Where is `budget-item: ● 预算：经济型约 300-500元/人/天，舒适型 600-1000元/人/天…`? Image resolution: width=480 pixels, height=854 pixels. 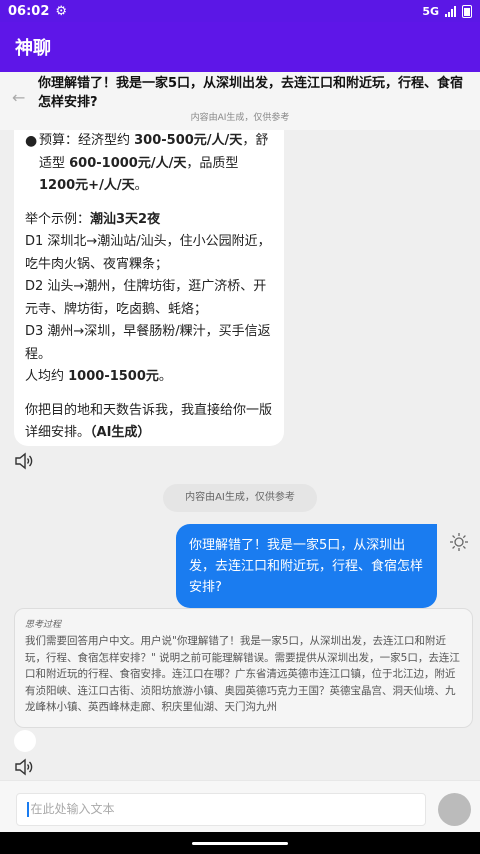
budget-item: ● 预算：经济型约 300-500元/人/天，舒适型 600-1000元/人/天… is located at coordinates (149, 164).